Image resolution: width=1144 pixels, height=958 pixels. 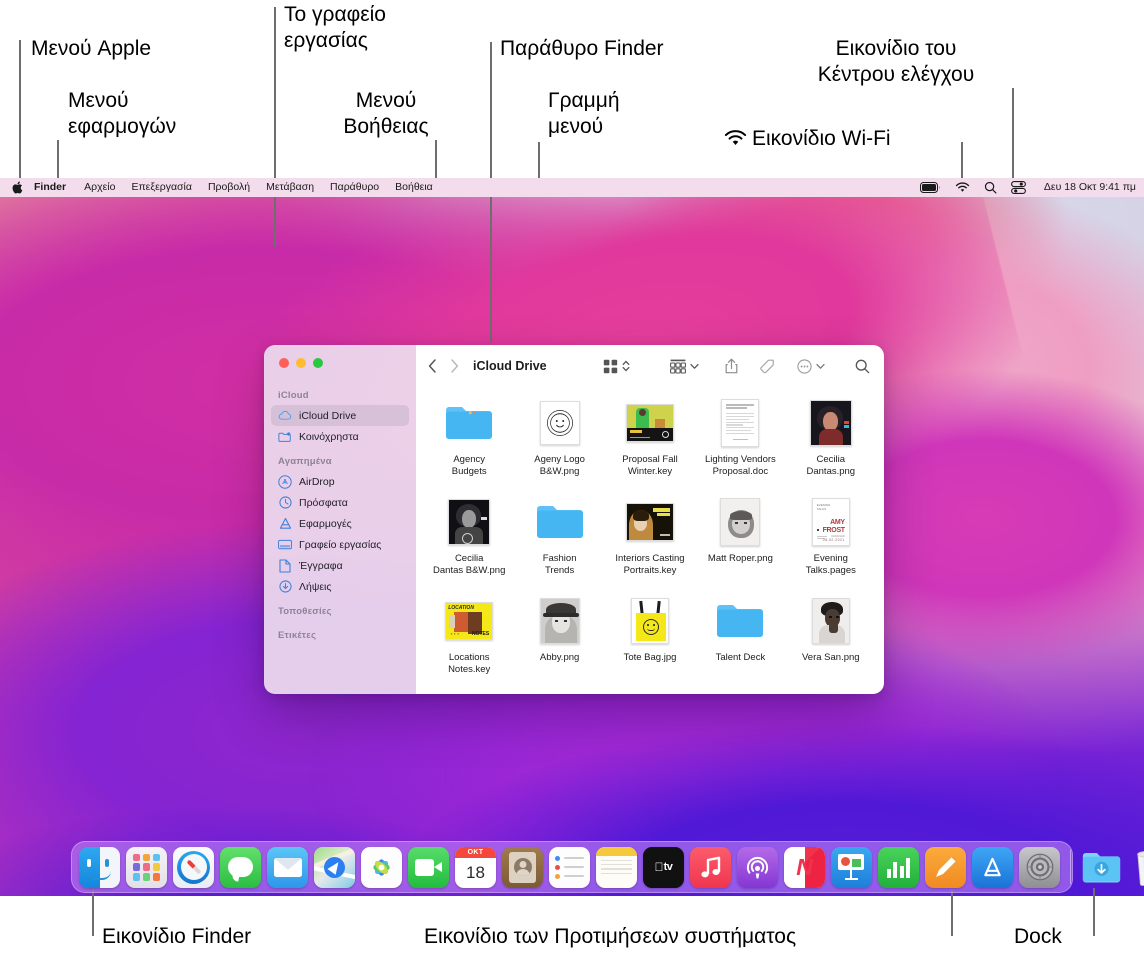 I want to click on file-item: Ageny Logo B&W.png, so click(x=559, y=440).